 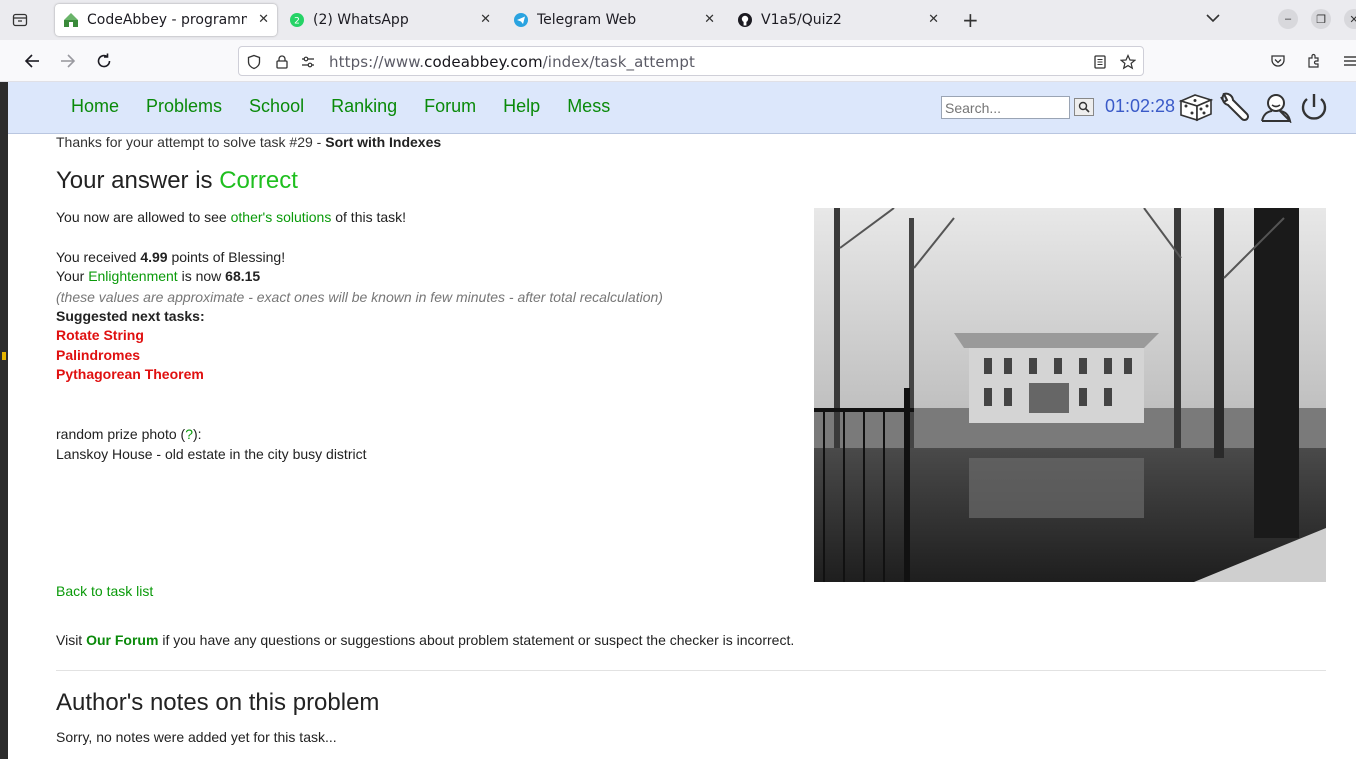 I want to click on others-solutions-link: other's solutions, so click(x=281, y=217).